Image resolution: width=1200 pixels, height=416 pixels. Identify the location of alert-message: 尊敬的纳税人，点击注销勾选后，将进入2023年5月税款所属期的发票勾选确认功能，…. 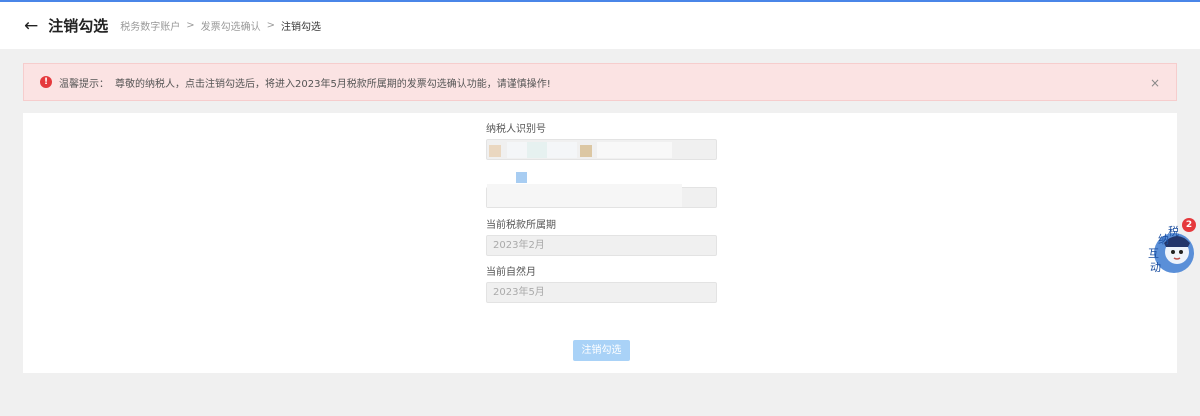
(333, 84).